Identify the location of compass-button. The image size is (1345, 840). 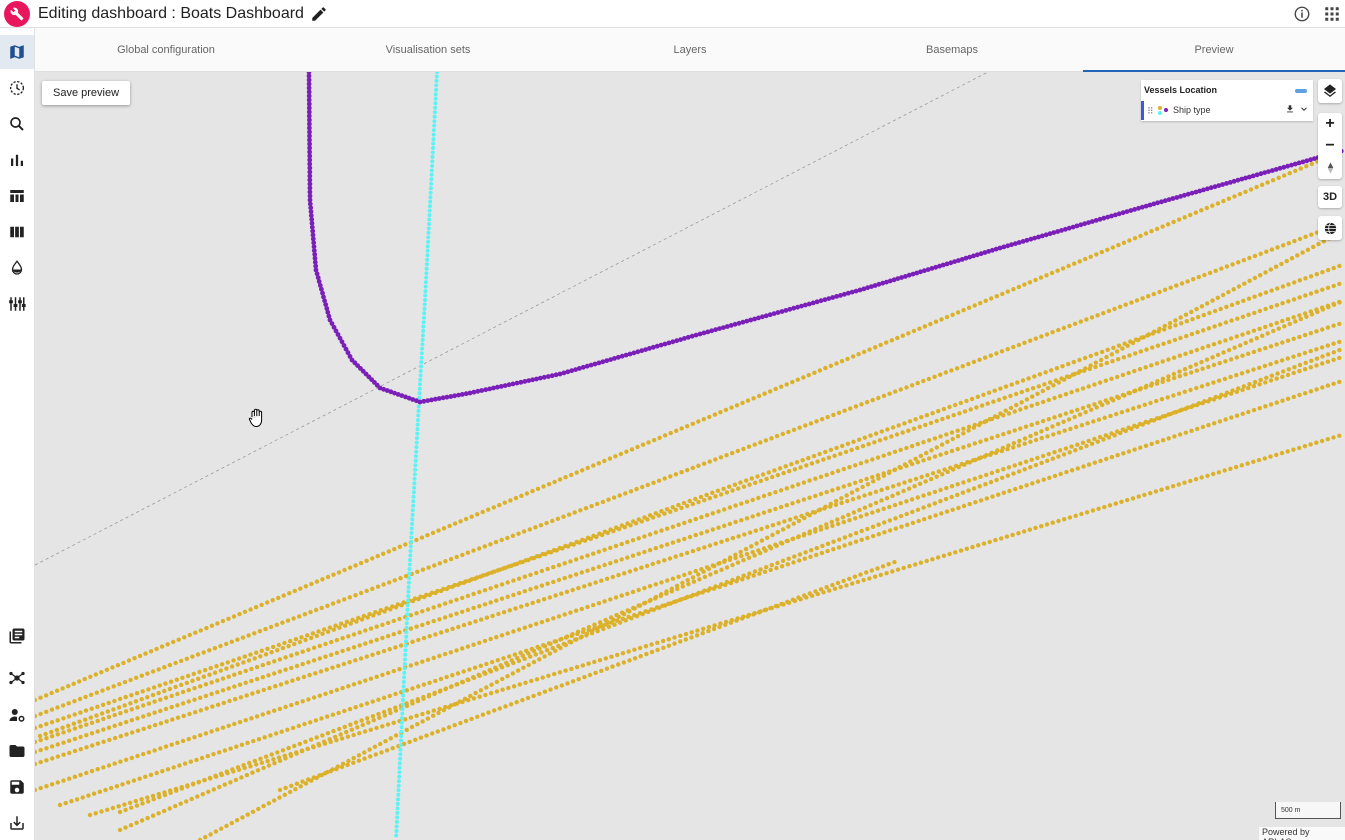
(1330, 168).